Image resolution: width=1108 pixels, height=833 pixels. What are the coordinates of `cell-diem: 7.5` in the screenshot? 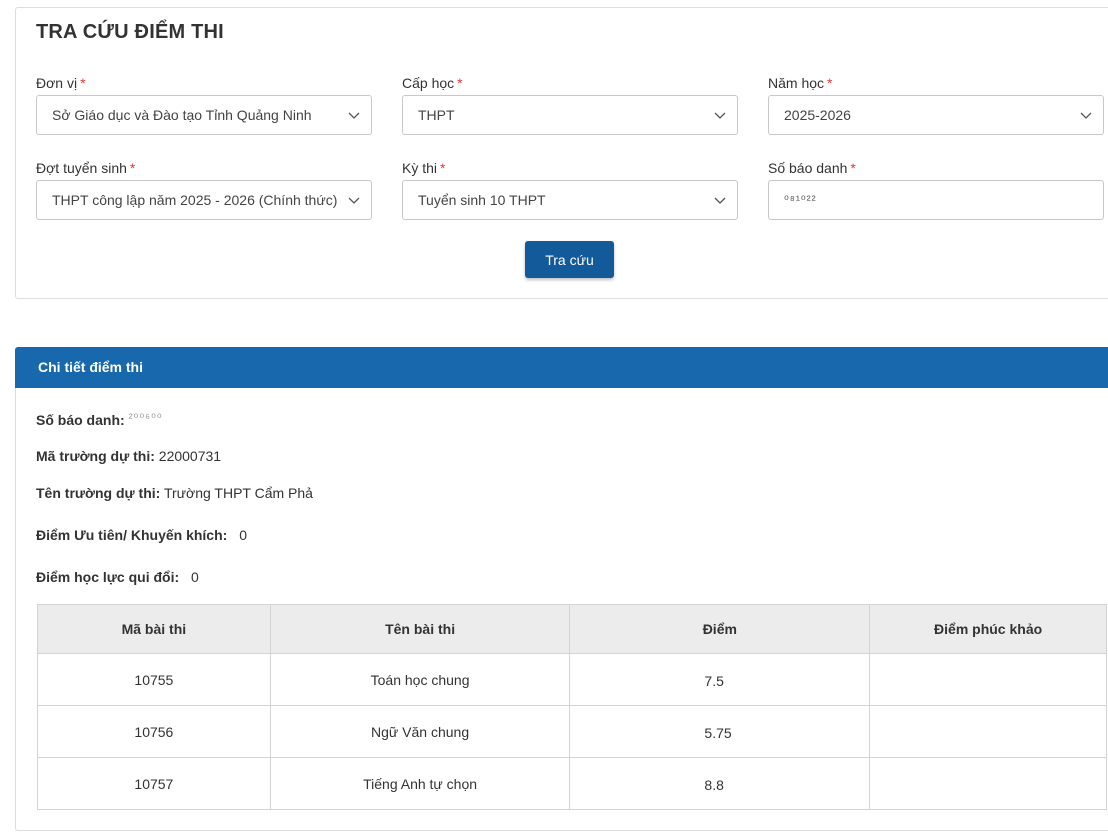 It's located at (720, 679).